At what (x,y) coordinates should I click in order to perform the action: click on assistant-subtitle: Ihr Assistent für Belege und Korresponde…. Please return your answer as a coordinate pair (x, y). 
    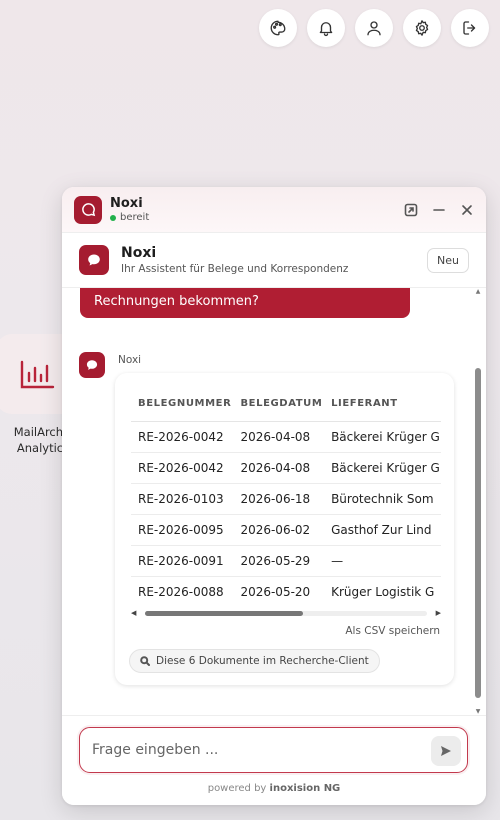
    Looking at the image, I should click on (235, 269).